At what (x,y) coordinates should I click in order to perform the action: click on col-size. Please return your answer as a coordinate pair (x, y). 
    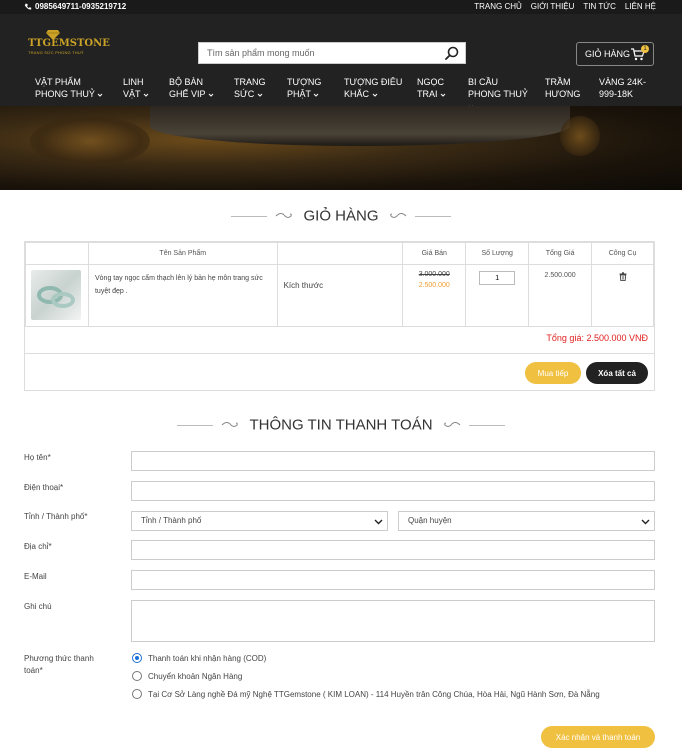
    Looking at the image, I should click on (340, 253).